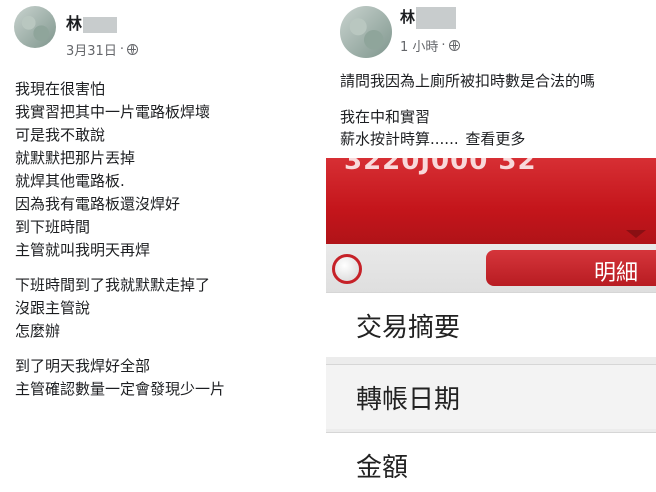 The image size is (656, 492). Describe the element at coordinates (616, 273) in the screenshot. I see `detail-tab-label: 明細` at that location.